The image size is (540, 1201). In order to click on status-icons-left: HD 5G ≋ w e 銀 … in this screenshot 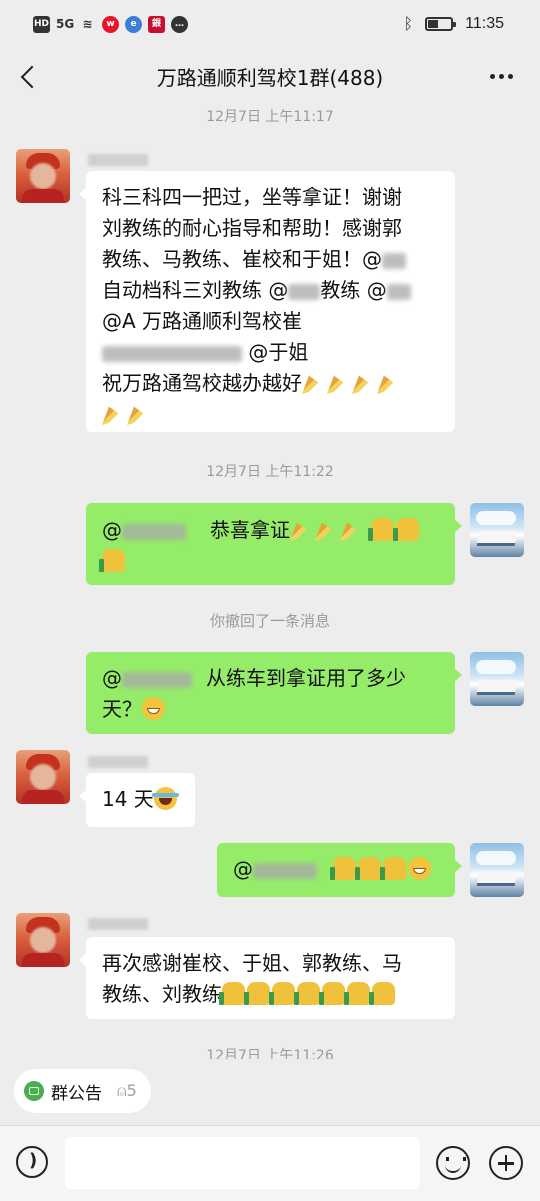, I will do `click(110, 24)`.